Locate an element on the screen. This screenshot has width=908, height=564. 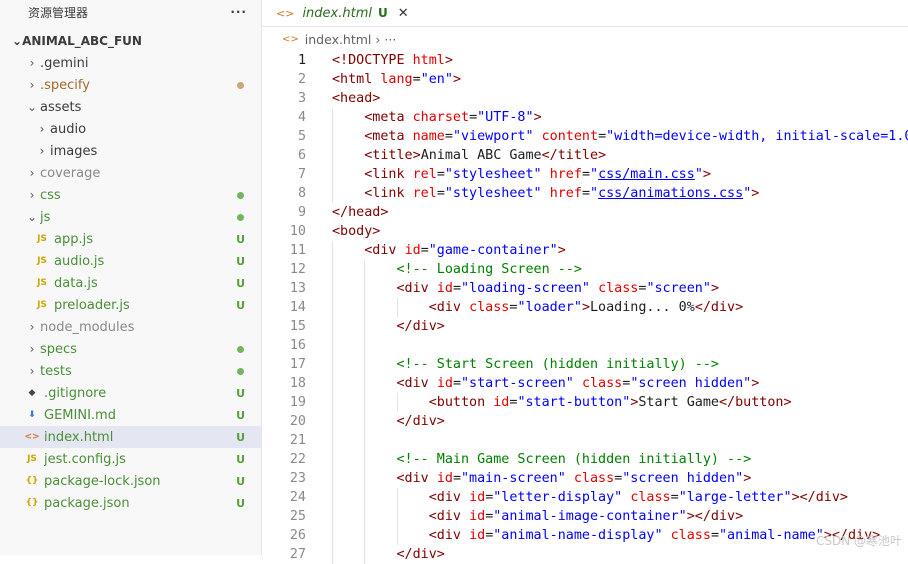
tree-item: › images is located at coordinates (130, 151).